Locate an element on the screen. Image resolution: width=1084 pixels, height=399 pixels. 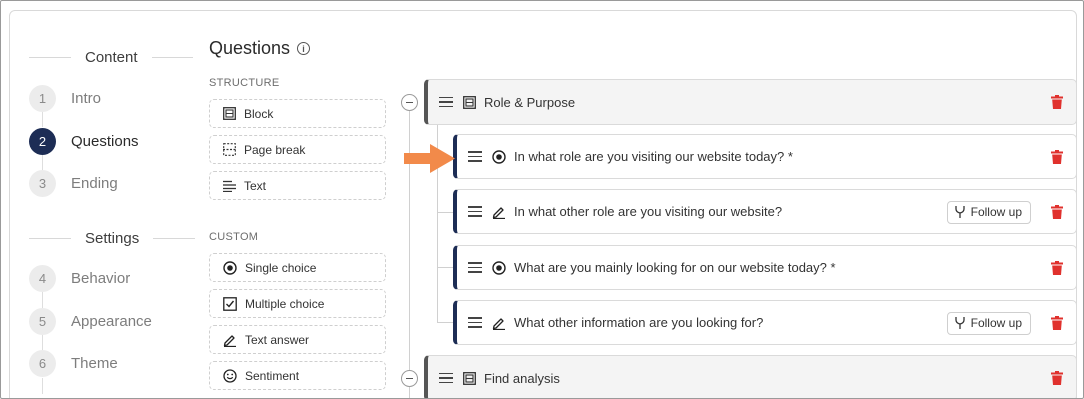
palette-item-sentiment: Sentiment is located at coordinates (297, 375).